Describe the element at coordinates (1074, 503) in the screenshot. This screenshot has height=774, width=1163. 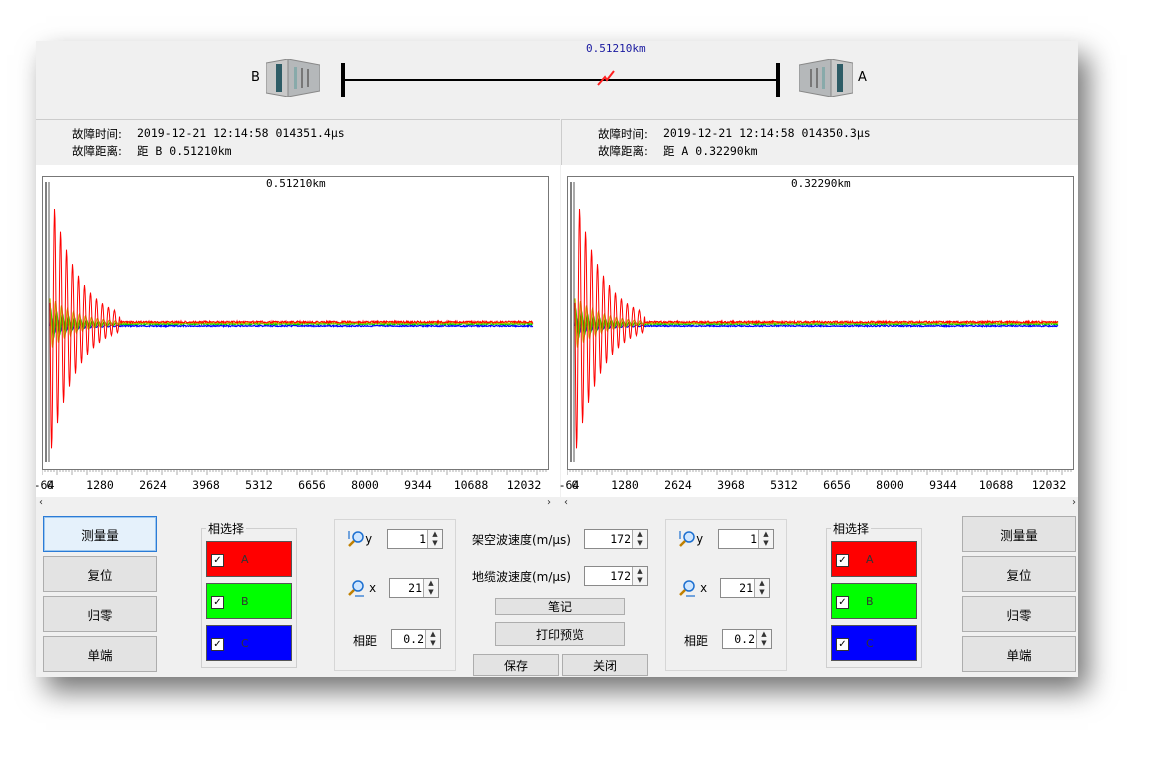
I see `scroll-right-arrow: ›` at that location.